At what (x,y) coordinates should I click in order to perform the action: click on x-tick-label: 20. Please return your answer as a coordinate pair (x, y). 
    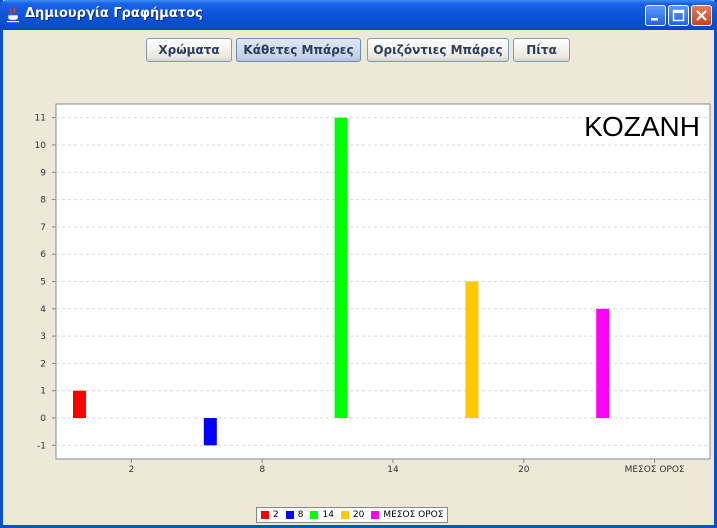
    Looking at the image, I should click on (524, 470).